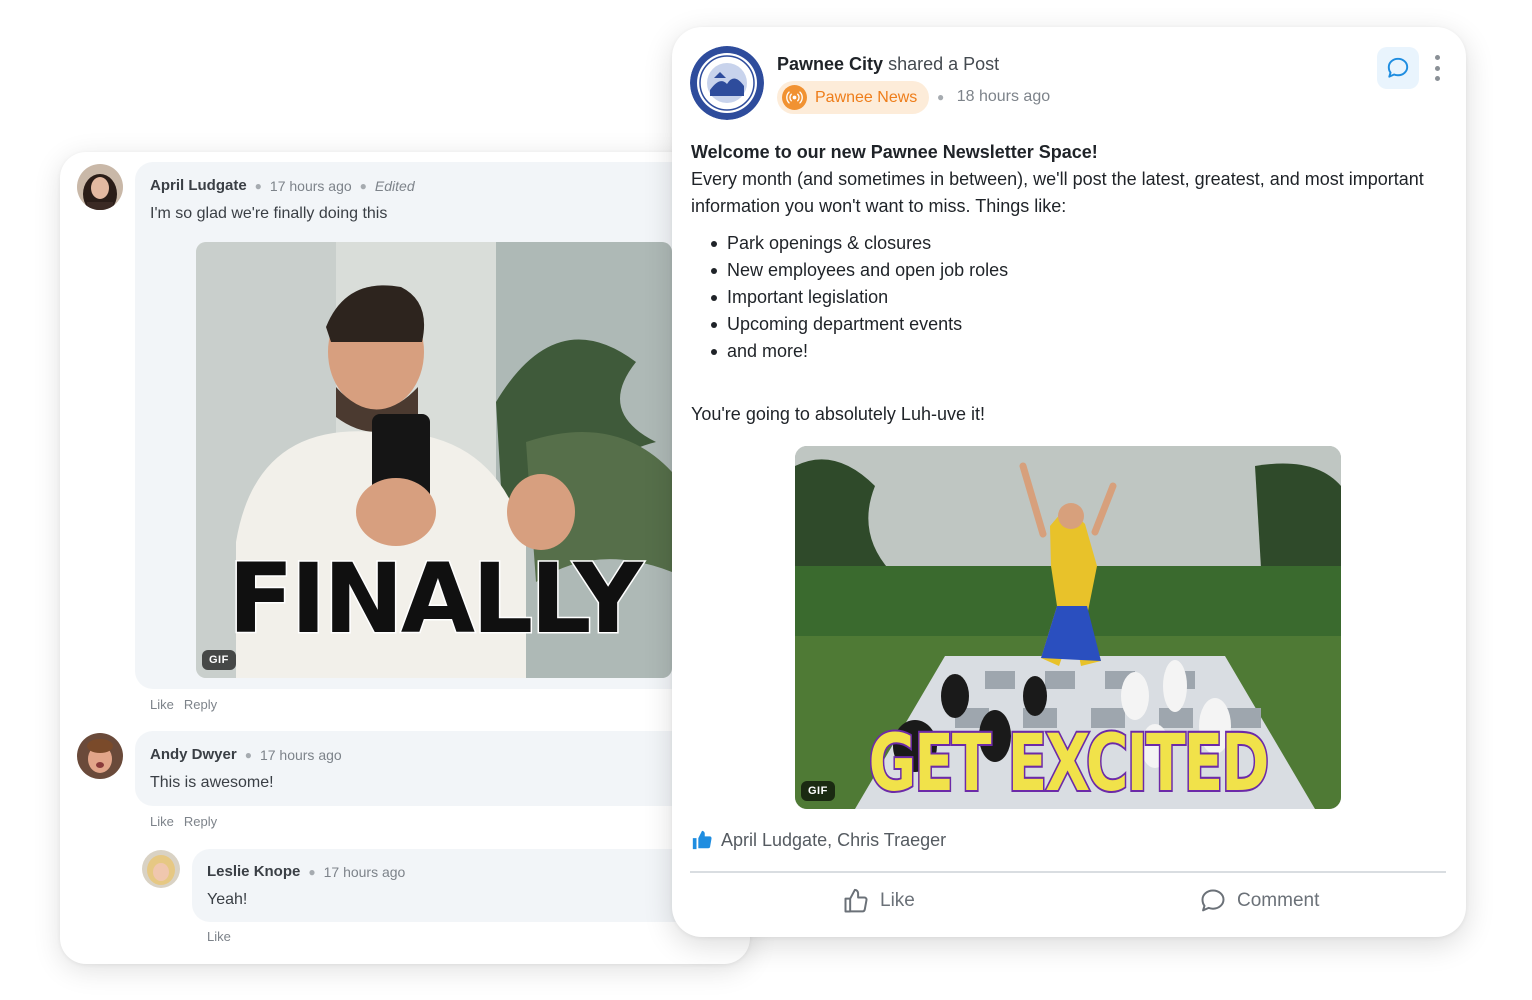 Image resolution: width=1532 pixels, height=1000 pixels. Describe the element at coordinates (306, 871) in the screenshot. I see `comment-header: Leslie Knope ● 17 hours ago` at that location.